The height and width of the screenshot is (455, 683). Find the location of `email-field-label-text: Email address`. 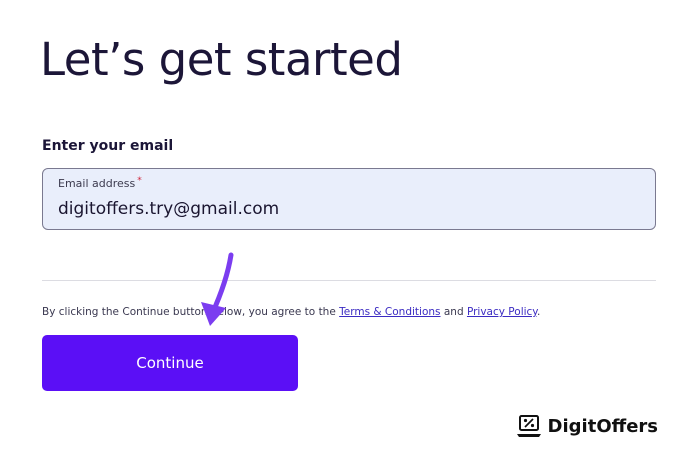

email-field-label-text: Email address is located at coordinates (97, 183).